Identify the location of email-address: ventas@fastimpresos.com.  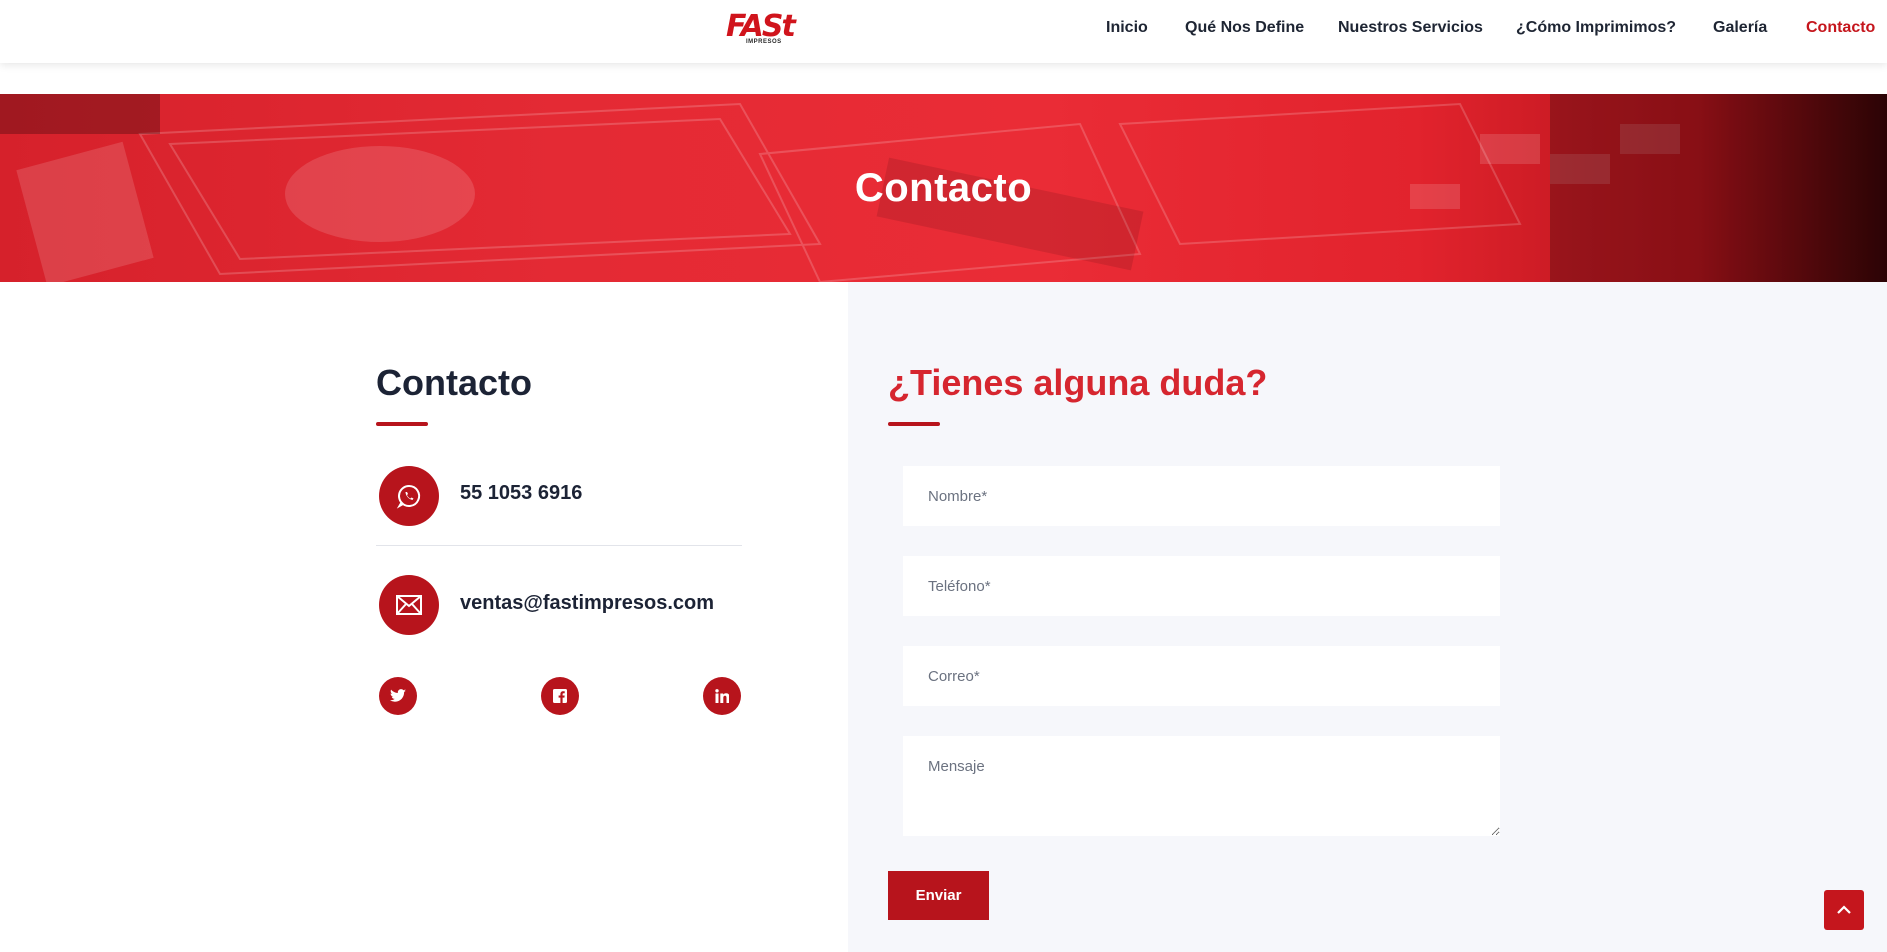
(587, 603).